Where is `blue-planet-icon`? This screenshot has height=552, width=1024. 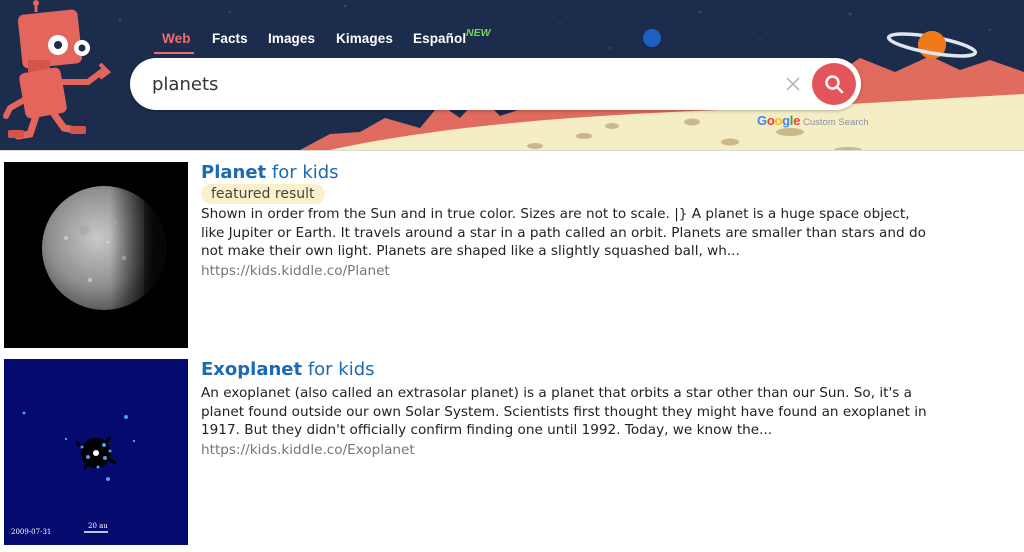
blue-planet-icon is located at coordinates (652, 38).